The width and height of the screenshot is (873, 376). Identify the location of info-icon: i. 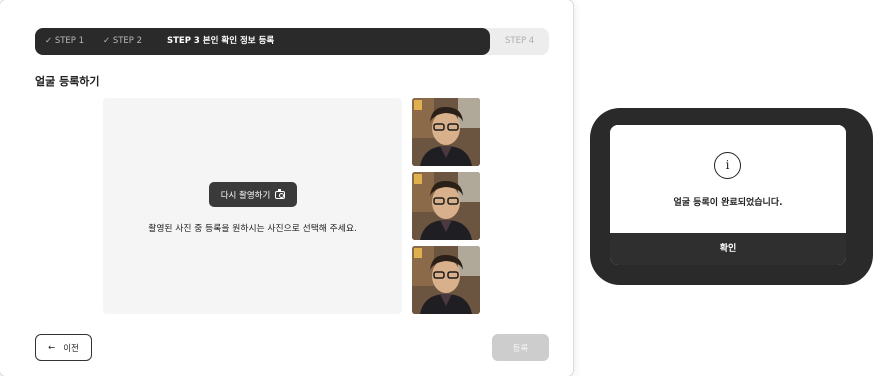
(727, 165).